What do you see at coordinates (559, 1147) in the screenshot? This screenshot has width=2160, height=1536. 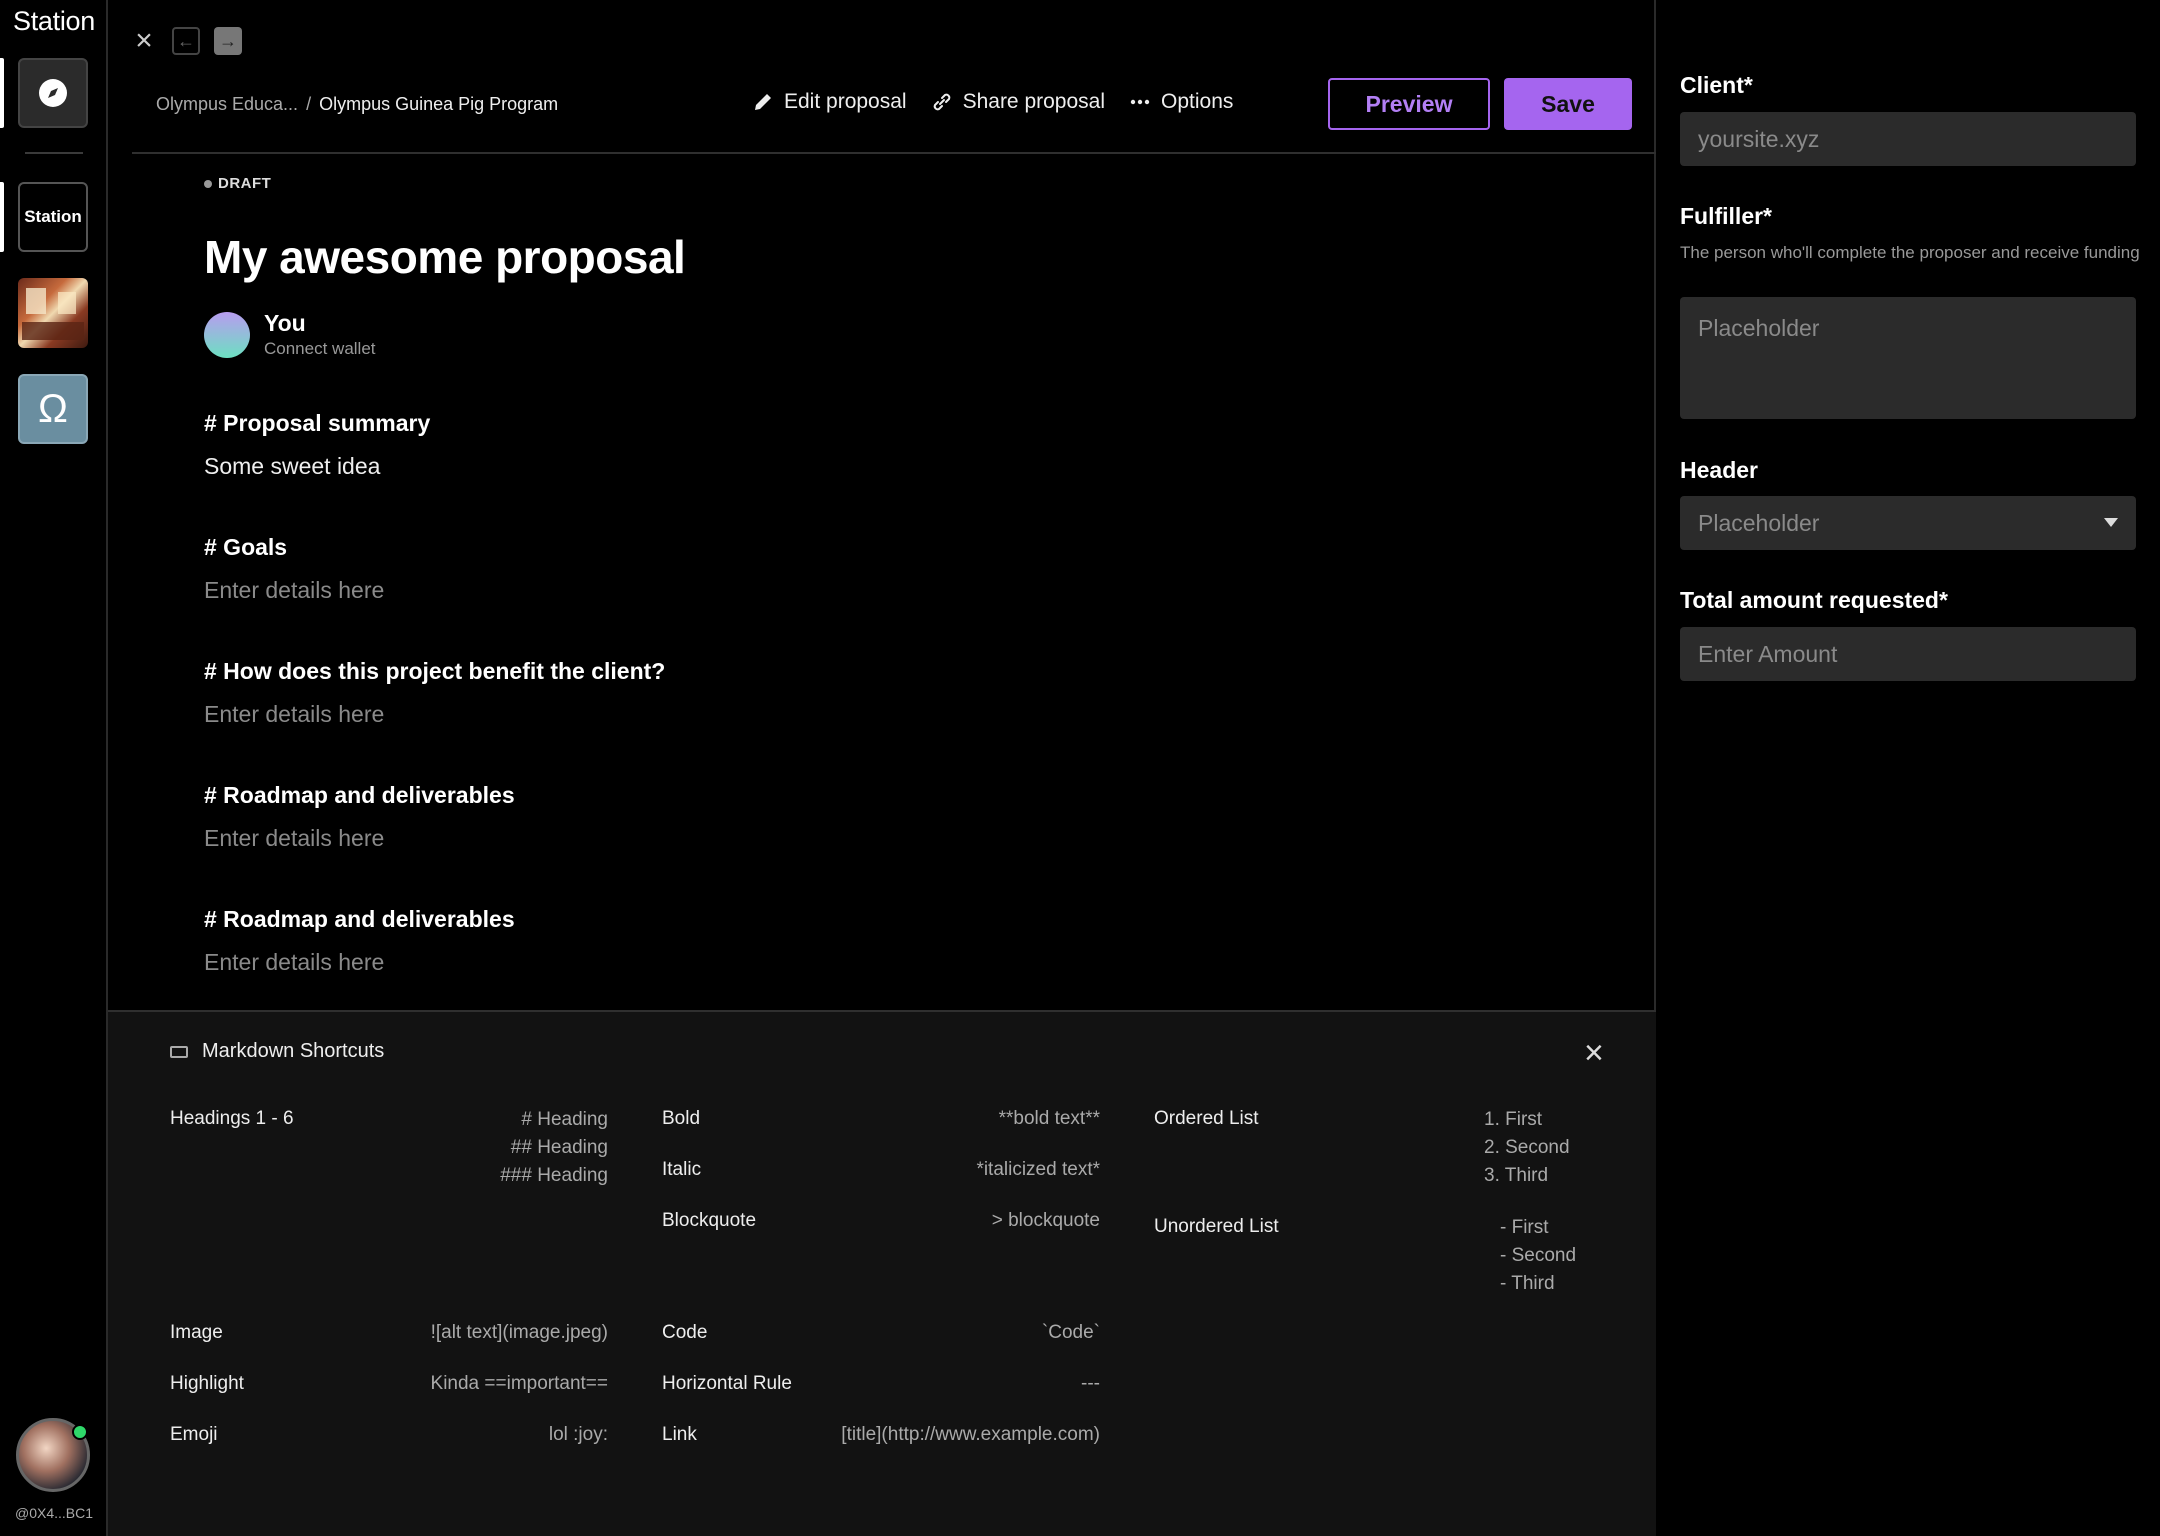 I see `shortcut-heading-2: ## Heading` at bounding box center [559, 1147].